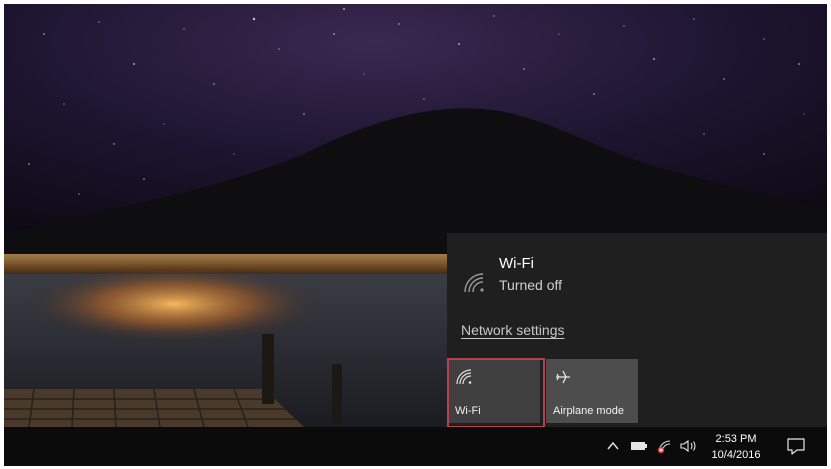 This screenshot has height=469, width=831. Describe the element at coordinates (664, 446) in the screenshot. I see `network-disabled-icon` at that location.